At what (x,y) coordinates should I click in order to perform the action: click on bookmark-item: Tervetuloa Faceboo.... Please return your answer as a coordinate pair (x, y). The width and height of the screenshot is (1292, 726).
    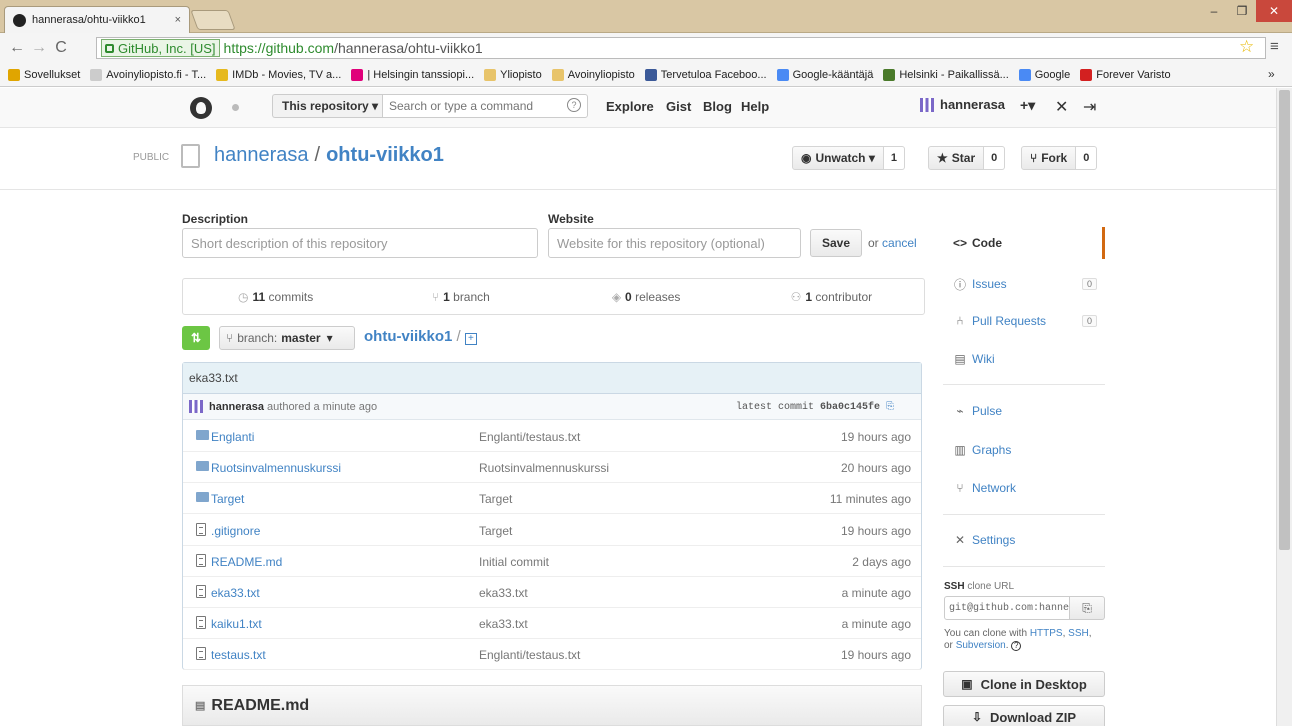
    Looking at the image, I should click on (705, 74).